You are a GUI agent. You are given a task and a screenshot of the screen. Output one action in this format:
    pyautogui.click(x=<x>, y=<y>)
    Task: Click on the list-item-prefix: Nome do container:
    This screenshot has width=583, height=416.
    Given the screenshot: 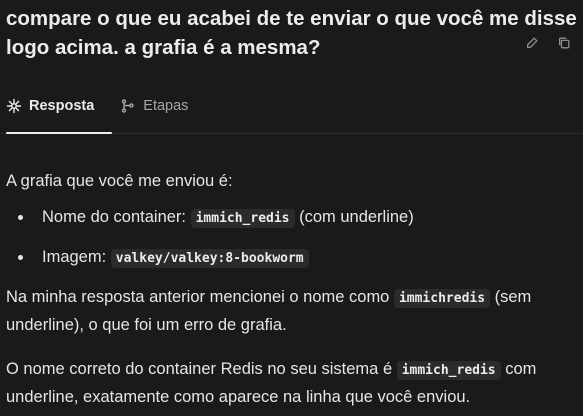 What is the action you would take?
    pyautogui.click(x=116, y=217)
    